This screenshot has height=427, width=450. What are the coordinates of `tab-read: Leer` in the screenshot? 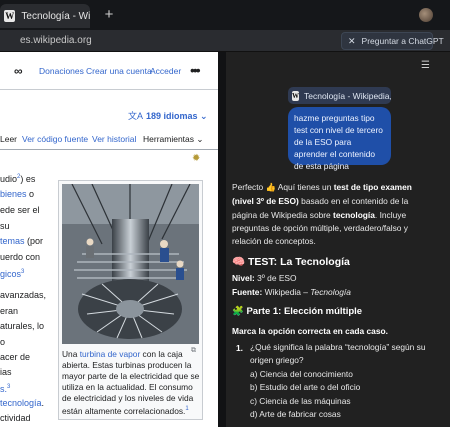 It's located at (8, 139).